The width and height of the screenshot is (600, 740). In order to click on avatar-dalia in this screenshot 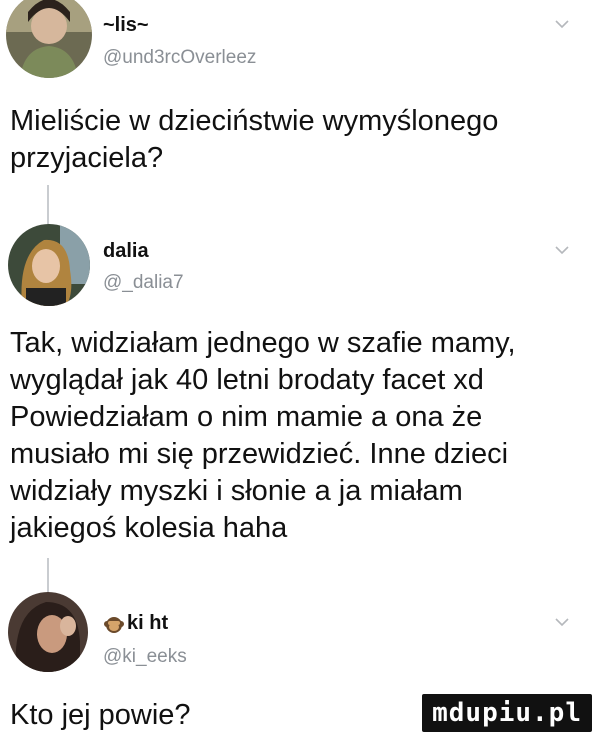, I will do `click(49, 265)`.